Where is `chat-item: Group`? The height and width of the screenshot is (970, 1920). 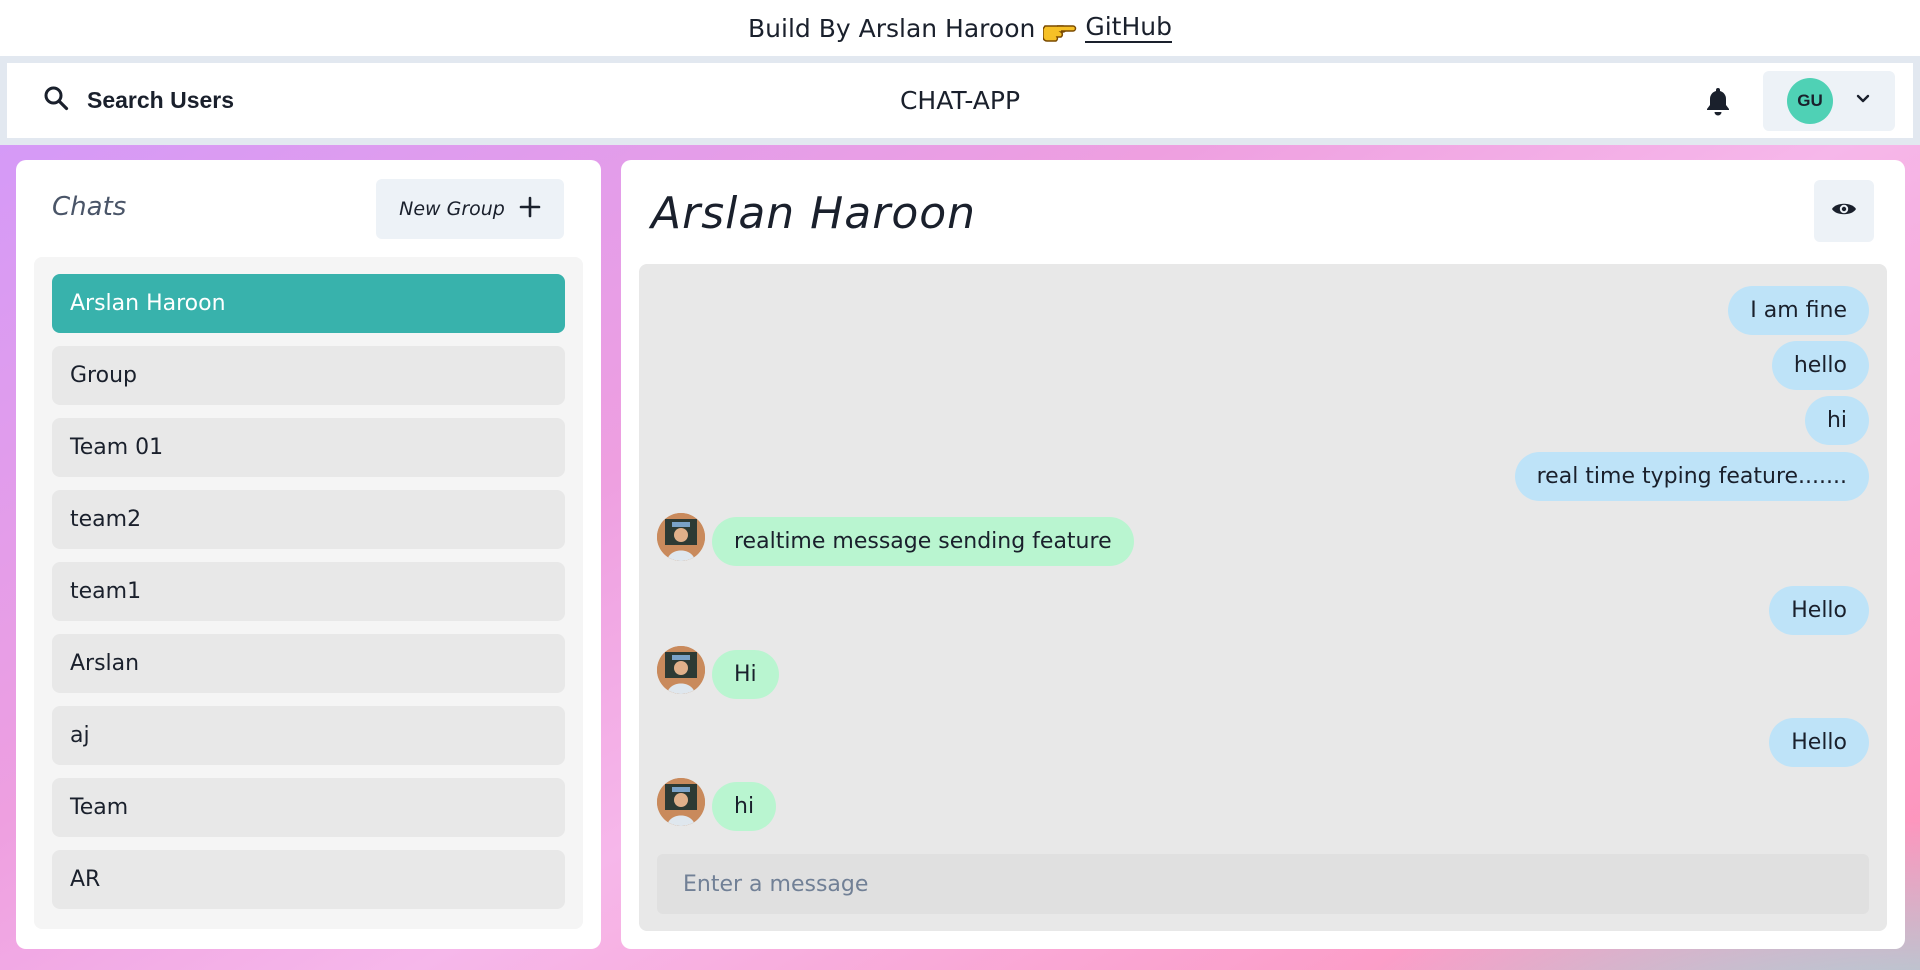
chat-item: Group is located at coordinates (308, 375).